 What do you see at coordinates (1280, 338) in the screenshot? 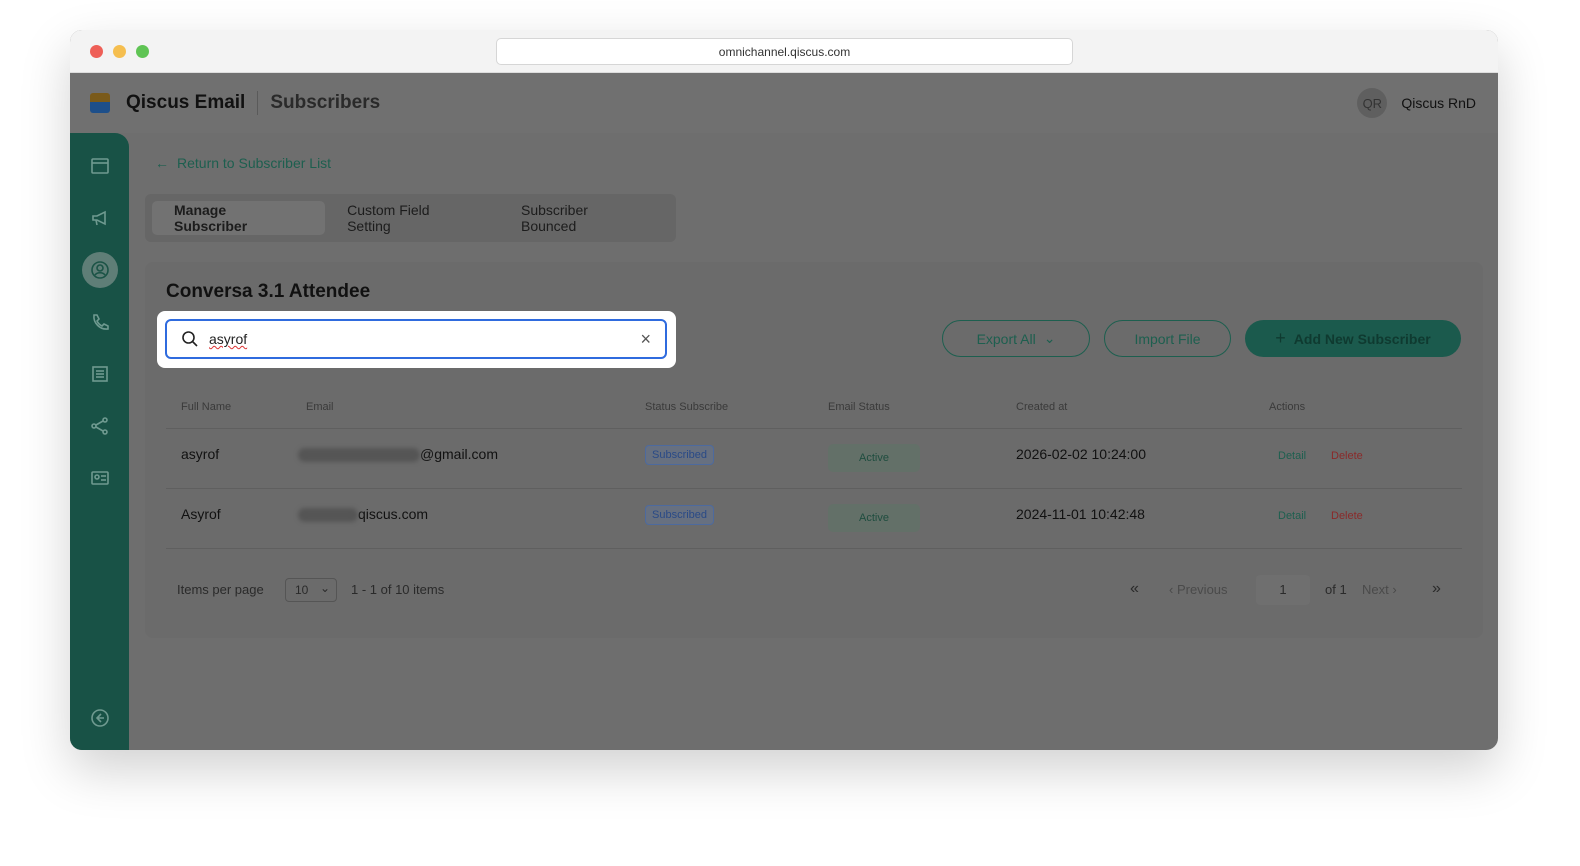
I see `plus-icon: +` at bounding box center [1280, 338].